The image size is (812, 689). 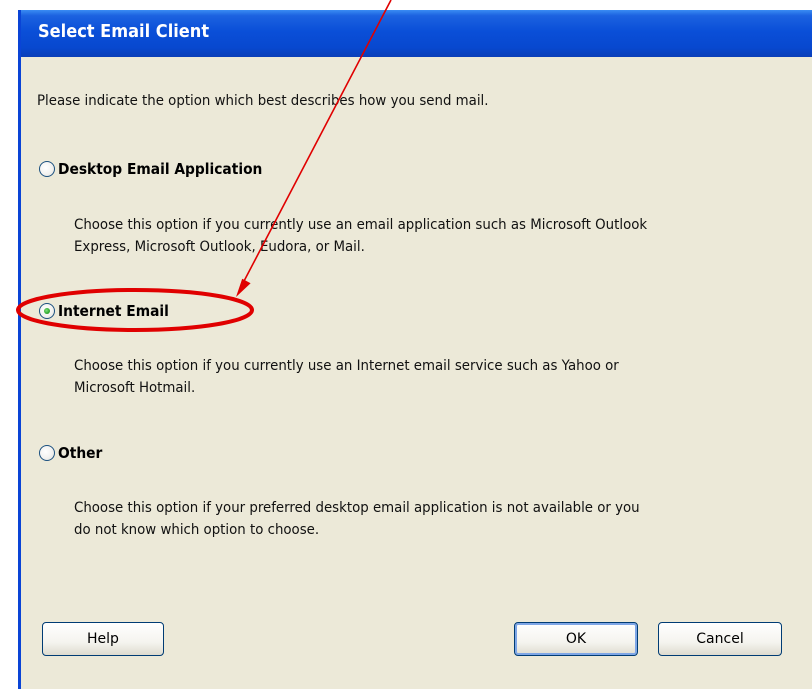 What do you see at coordinates (47, 311) in the screenshot?
I see `internet-email-radio` at bounding box center [47, 311].